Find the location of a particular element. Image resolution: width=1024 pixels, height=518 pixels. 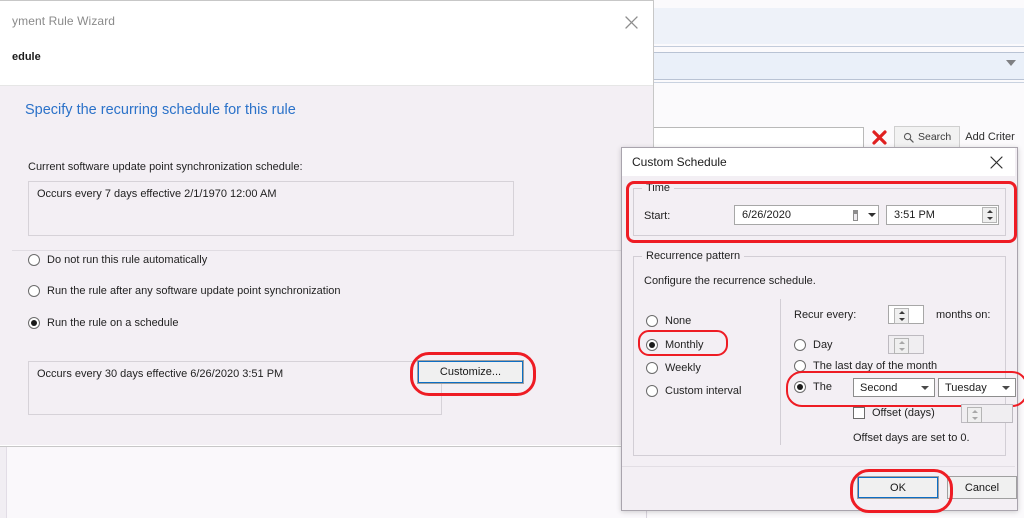

offset-days-spinner is located at coordinates (974, 415).